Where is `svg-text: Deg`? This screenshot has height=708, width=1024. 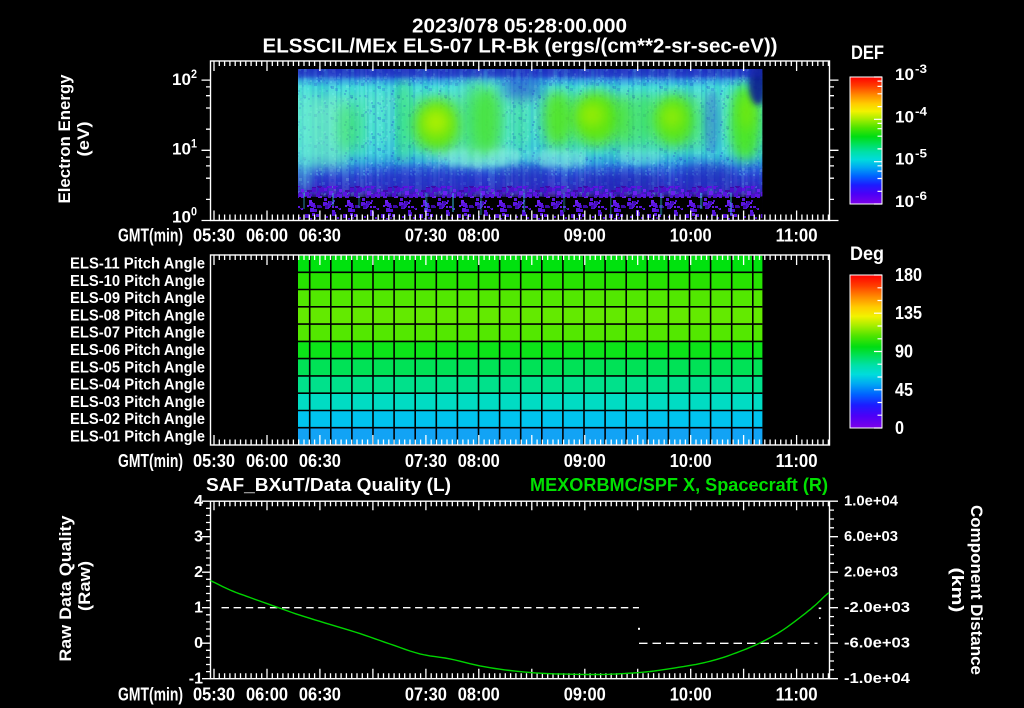
svg-text: Deg is located at coordinates (867, 254).